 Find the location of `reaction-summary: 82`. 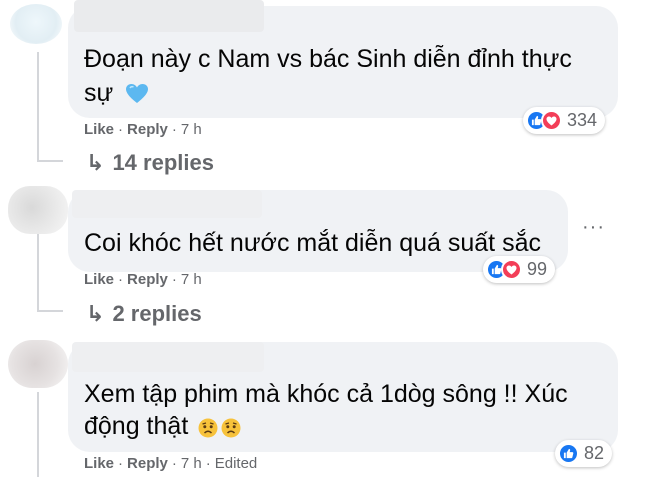

reaction-summary: 82 is located at coordinates (584, 453).